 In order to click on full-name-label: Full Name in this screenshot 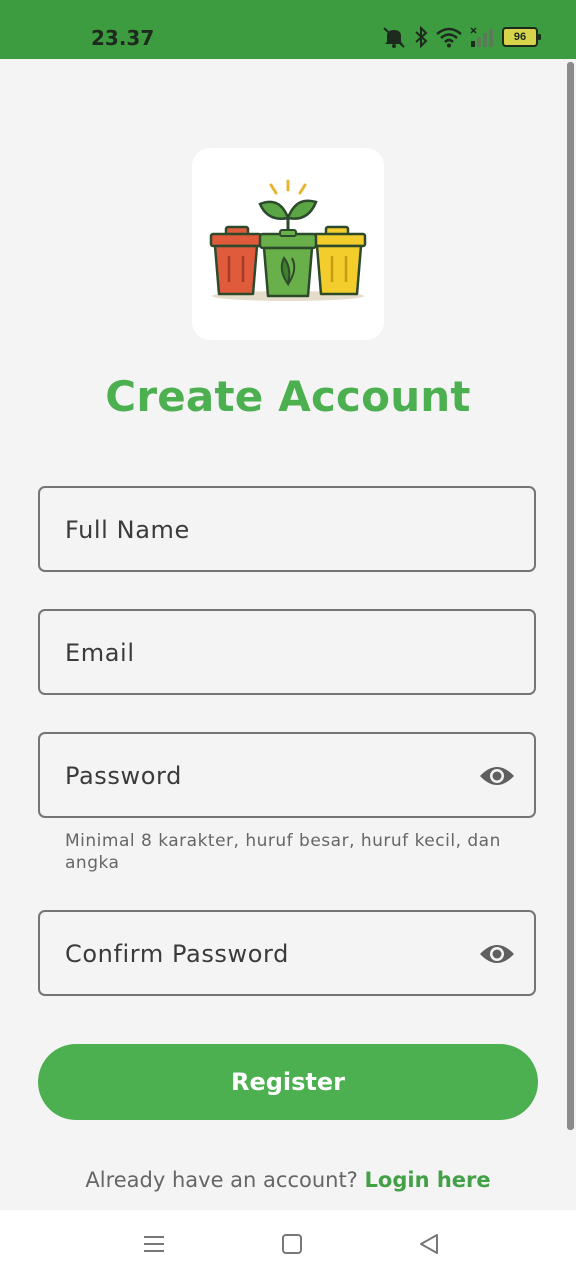, I will do `click(127, 530)`.